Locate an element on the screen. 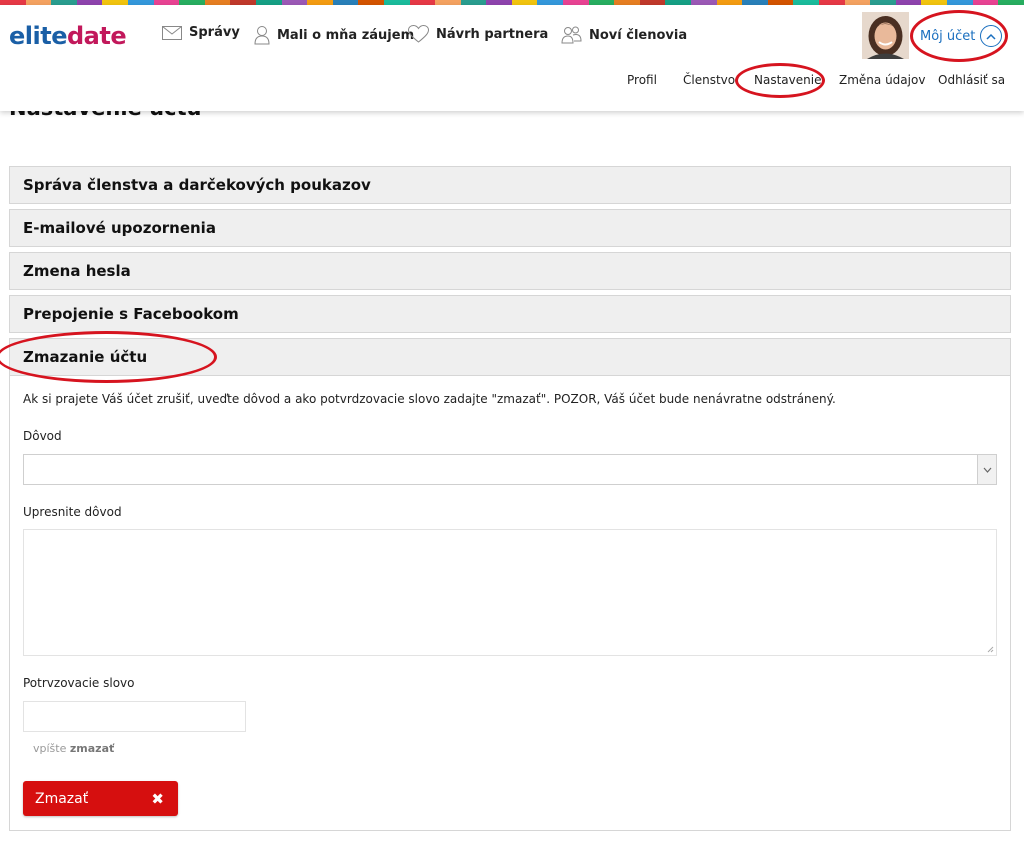 Image resolution: width=1024 pixels, height=843 pixels. specify-reason-label: Upresnite dôvod is located at coordinates (72, 512).